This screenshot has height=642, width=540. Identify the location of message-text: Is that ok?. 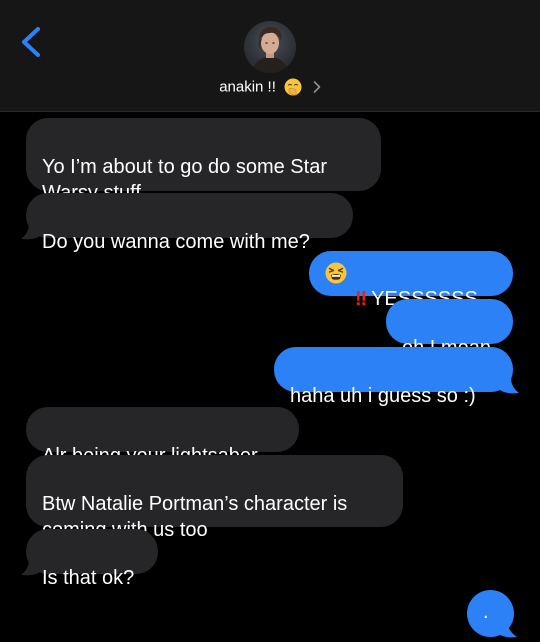
(88, 578).